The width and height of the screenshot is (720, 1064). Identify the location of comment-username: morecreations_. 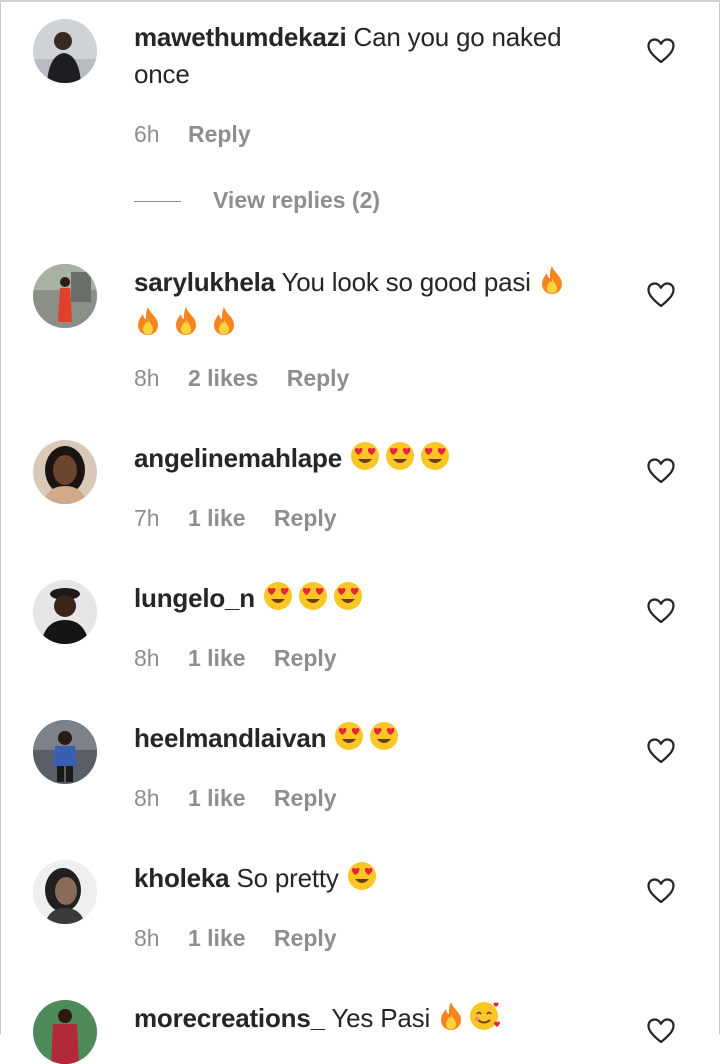
(229, 1018).